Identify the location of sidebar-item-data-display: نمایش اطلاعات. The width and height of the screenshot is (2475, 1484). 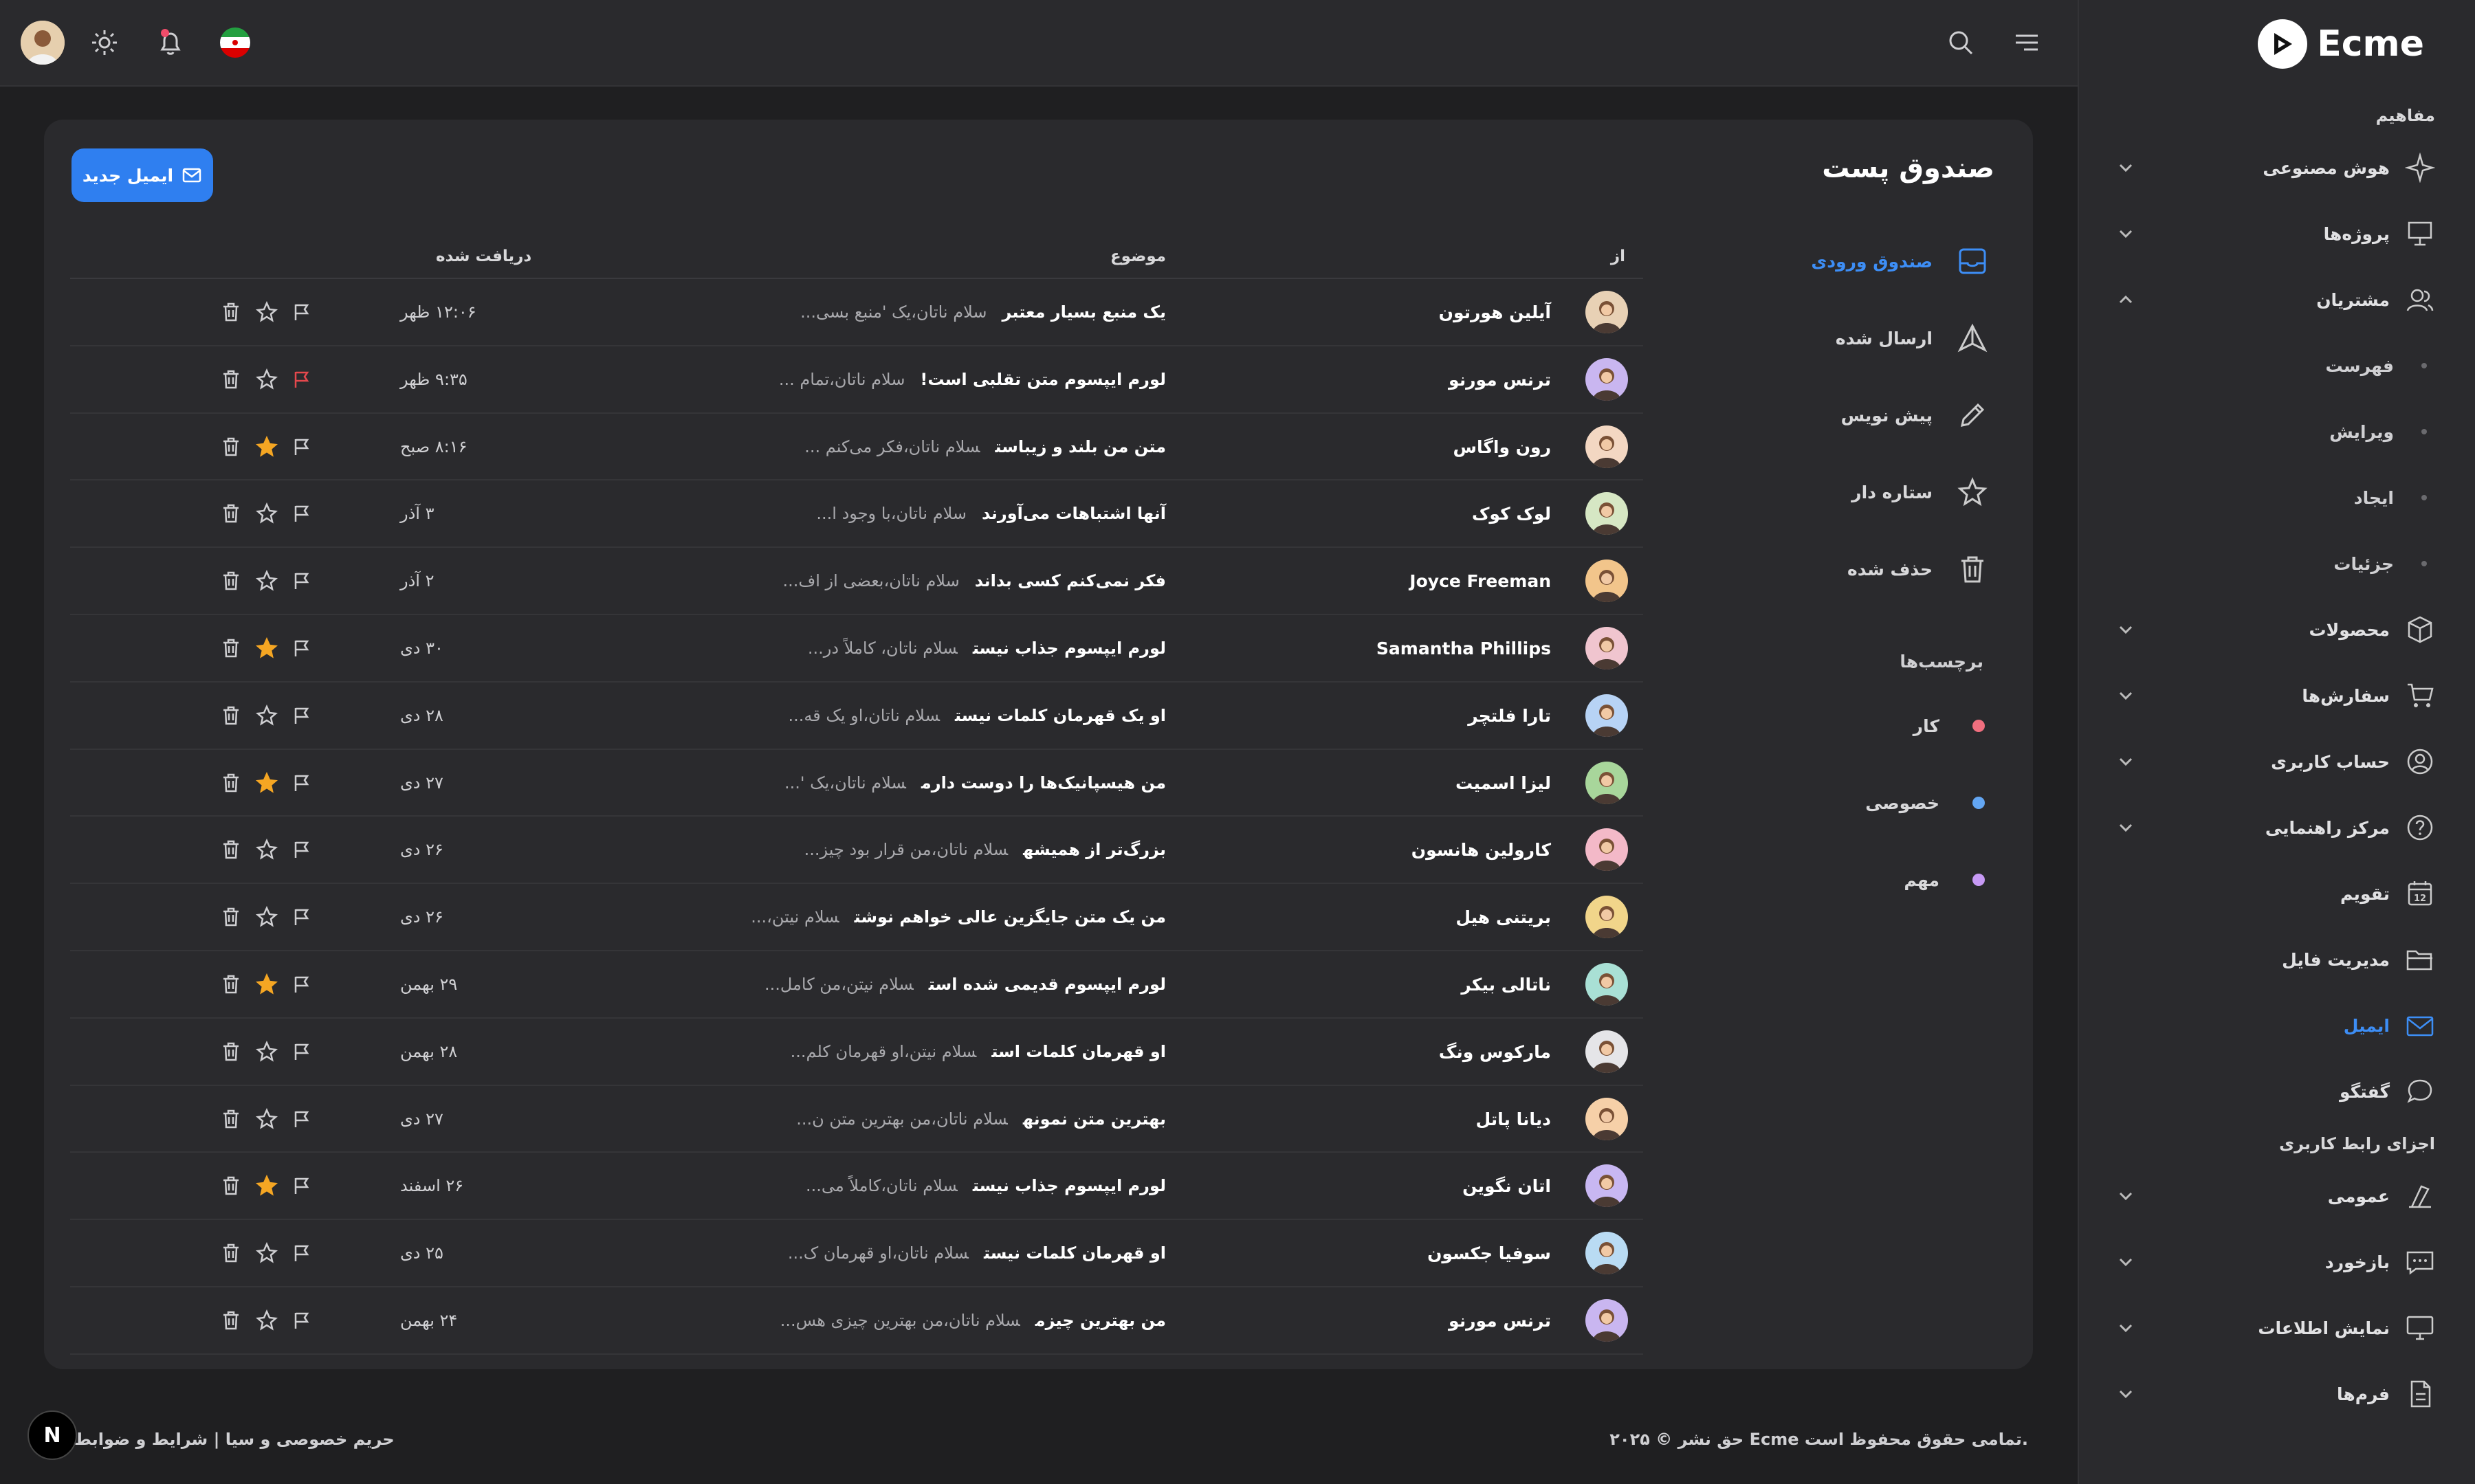
(2276, 1328).